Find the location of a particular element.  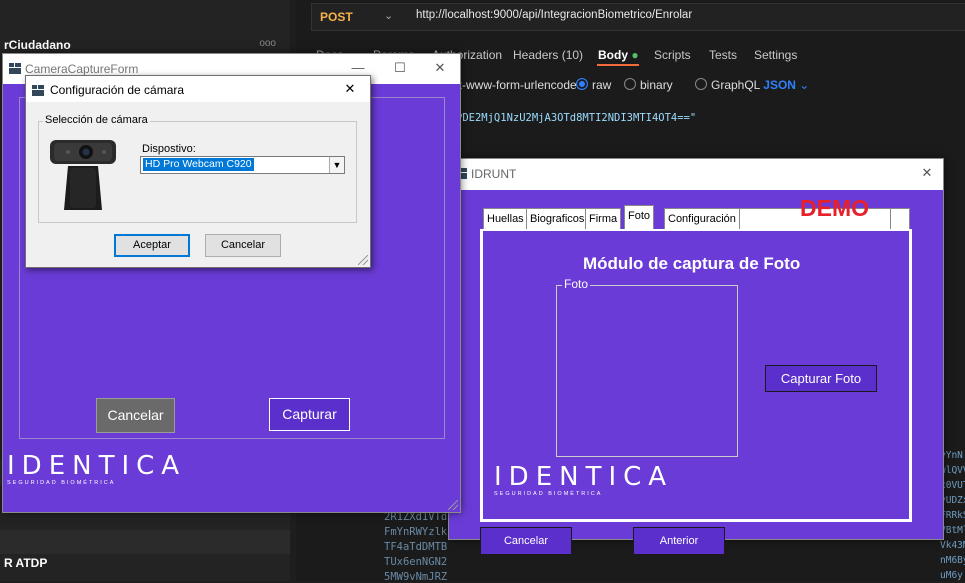

tab-biograficos: Biograficos is located at coordinates (557, 219).